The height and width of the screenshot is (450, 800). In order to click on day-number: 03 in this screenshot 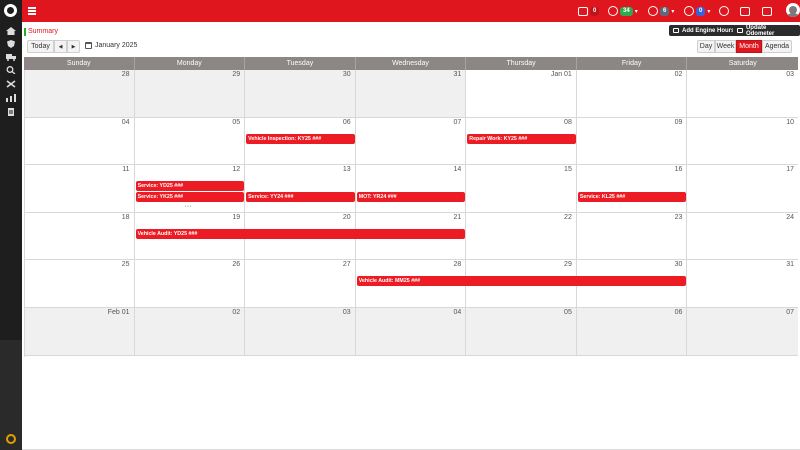, I will do `click(790, 74)`.